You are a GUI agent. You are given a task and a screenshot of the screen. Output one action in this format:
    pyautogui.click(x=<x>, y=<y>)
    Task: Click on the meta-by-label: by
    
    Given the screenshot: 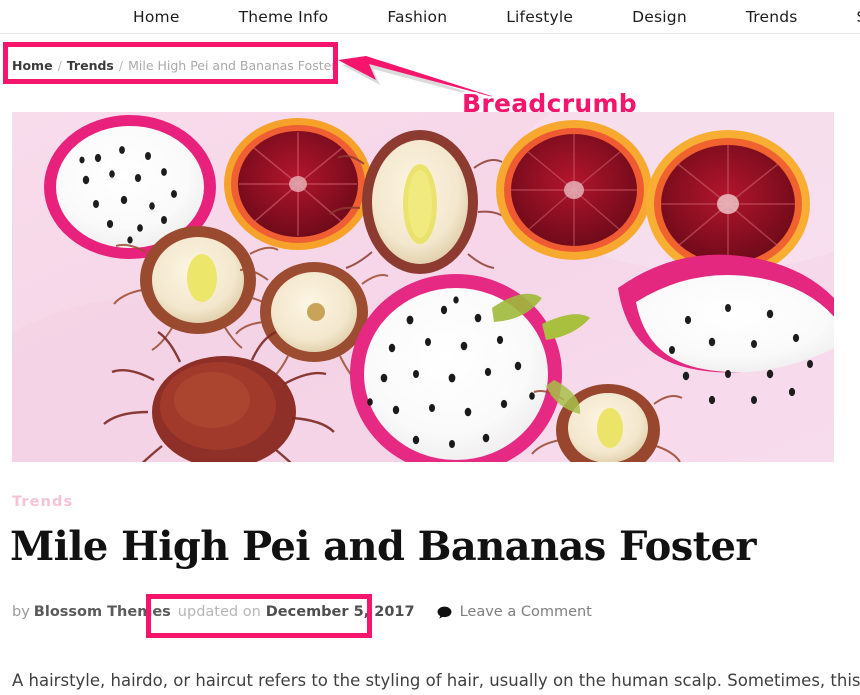 What is the action you would take?
    pyautogui.click(x=21, y=612)
    